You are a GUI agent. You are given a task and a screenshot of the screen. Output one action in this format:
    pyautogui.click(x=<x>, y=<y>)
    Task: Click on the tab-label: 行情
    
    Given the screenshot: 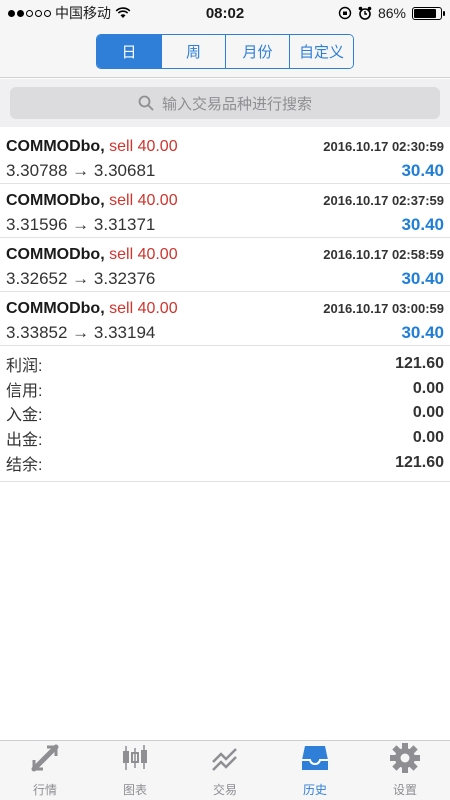 What is the action you would take?
    pyautogui.click(x=44, y=790)
    